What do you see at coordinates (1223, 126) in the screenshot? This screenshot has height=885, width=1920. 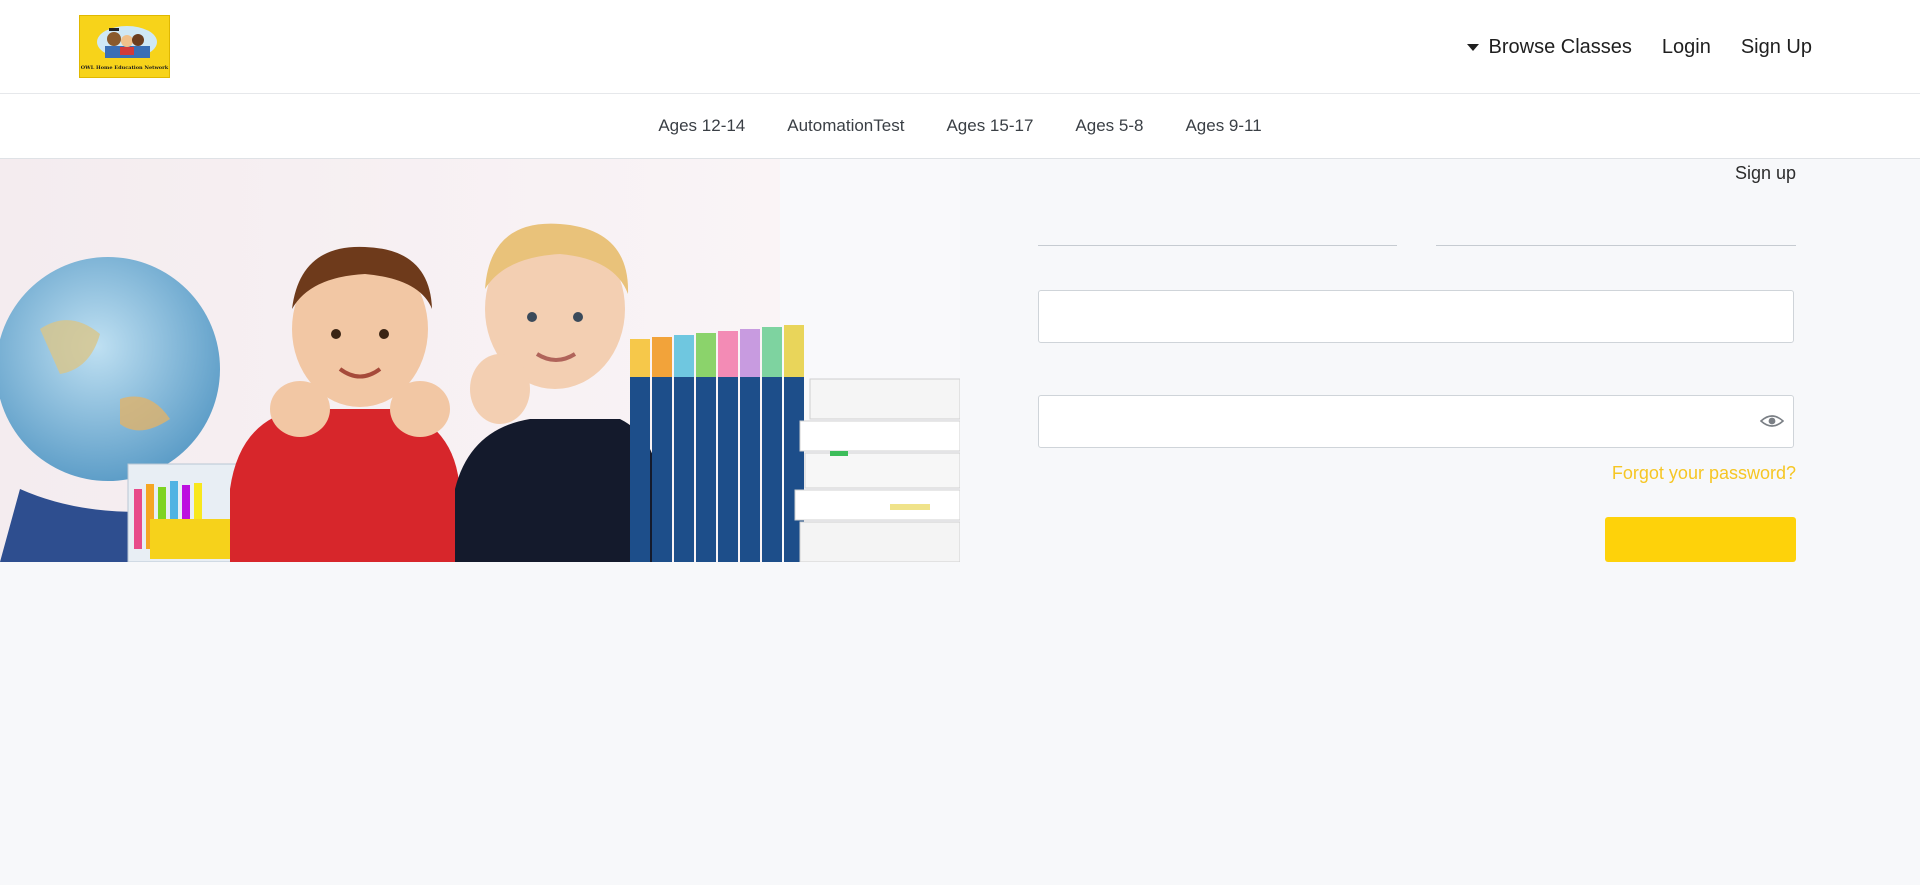 I see `category-ages-9-11: Ages 9-11` at bounding box center [1223, 126].